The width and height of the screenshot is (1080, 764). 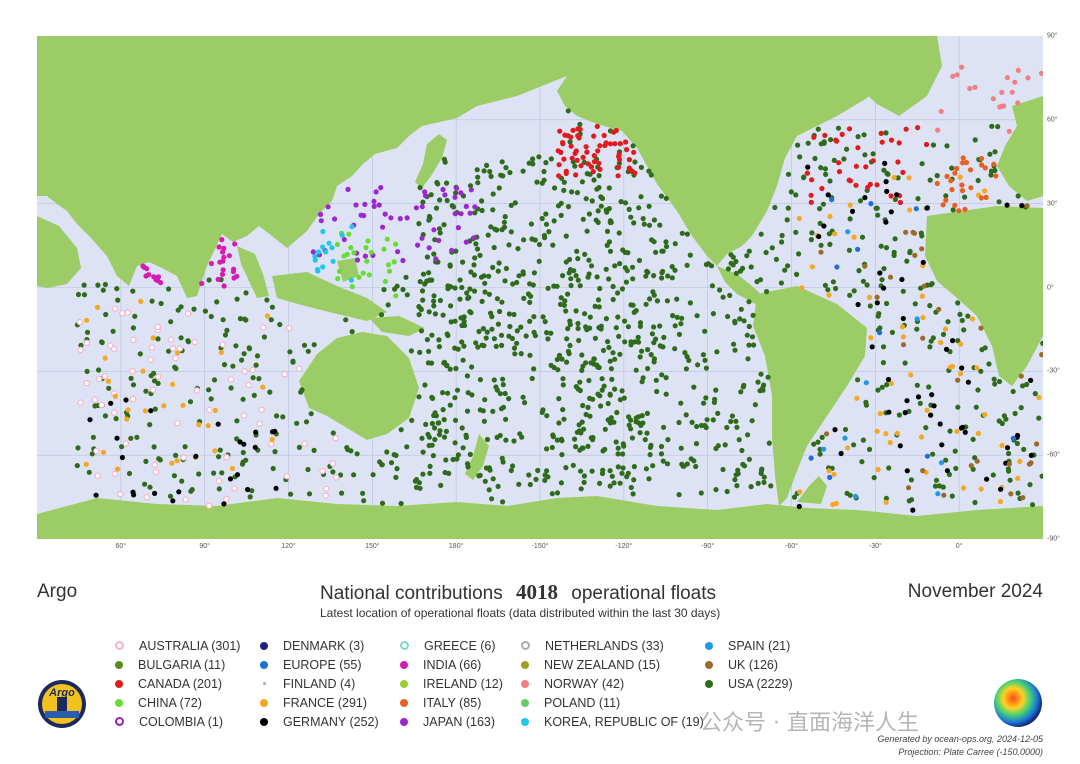 I want to click on legend-item: AUSTRALIA (301), so click(x=177, y=645).